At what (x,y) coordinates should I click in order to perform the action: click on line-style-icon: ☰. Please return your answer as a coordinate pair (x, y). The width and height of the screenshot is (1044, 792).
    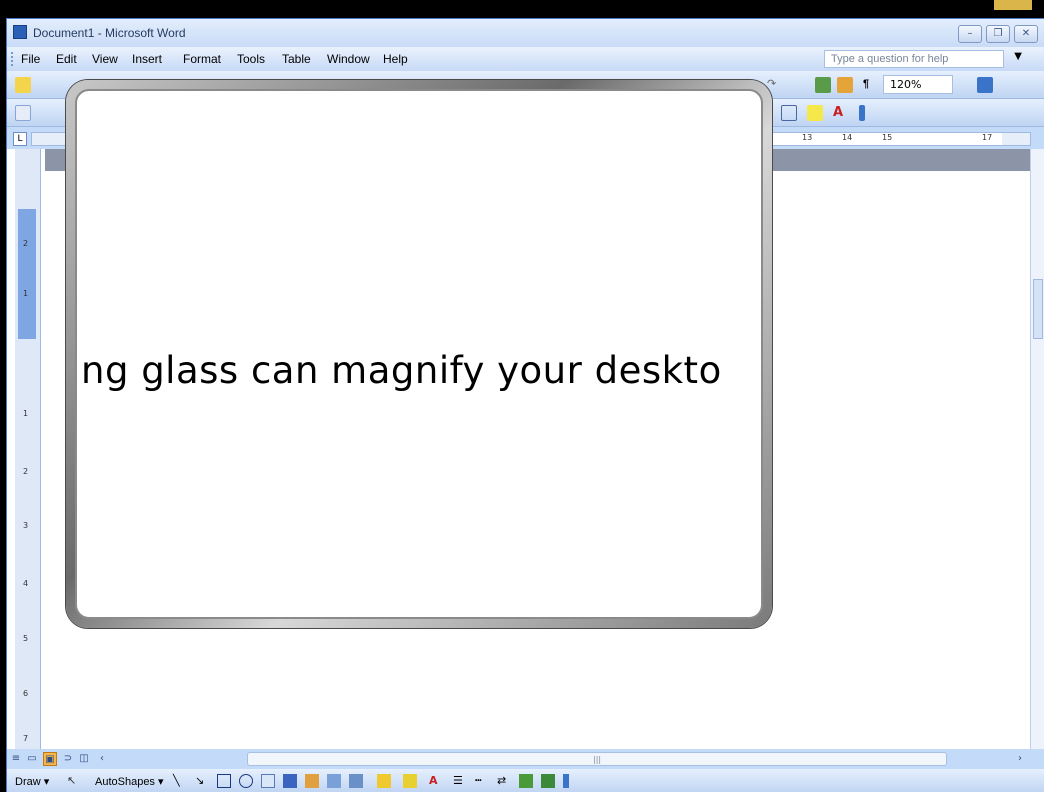
    Looking at the image, I should click on (460, 781).